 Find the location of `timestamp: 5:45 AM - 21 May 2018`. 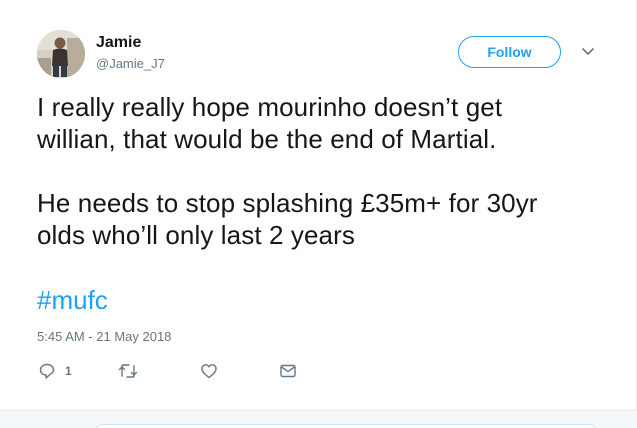

timestamp: 5:45 AM - 21 May 2018 is located at coordinates (104, 337).